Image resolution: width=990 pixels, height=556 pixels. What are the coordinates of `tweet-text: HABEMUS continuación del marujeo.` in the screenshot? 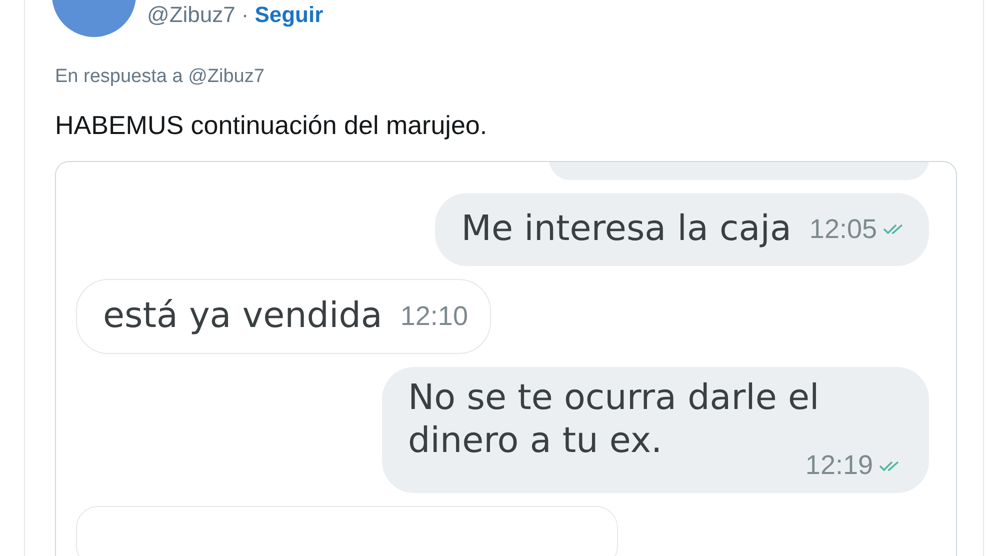 It's located at (271, 125).